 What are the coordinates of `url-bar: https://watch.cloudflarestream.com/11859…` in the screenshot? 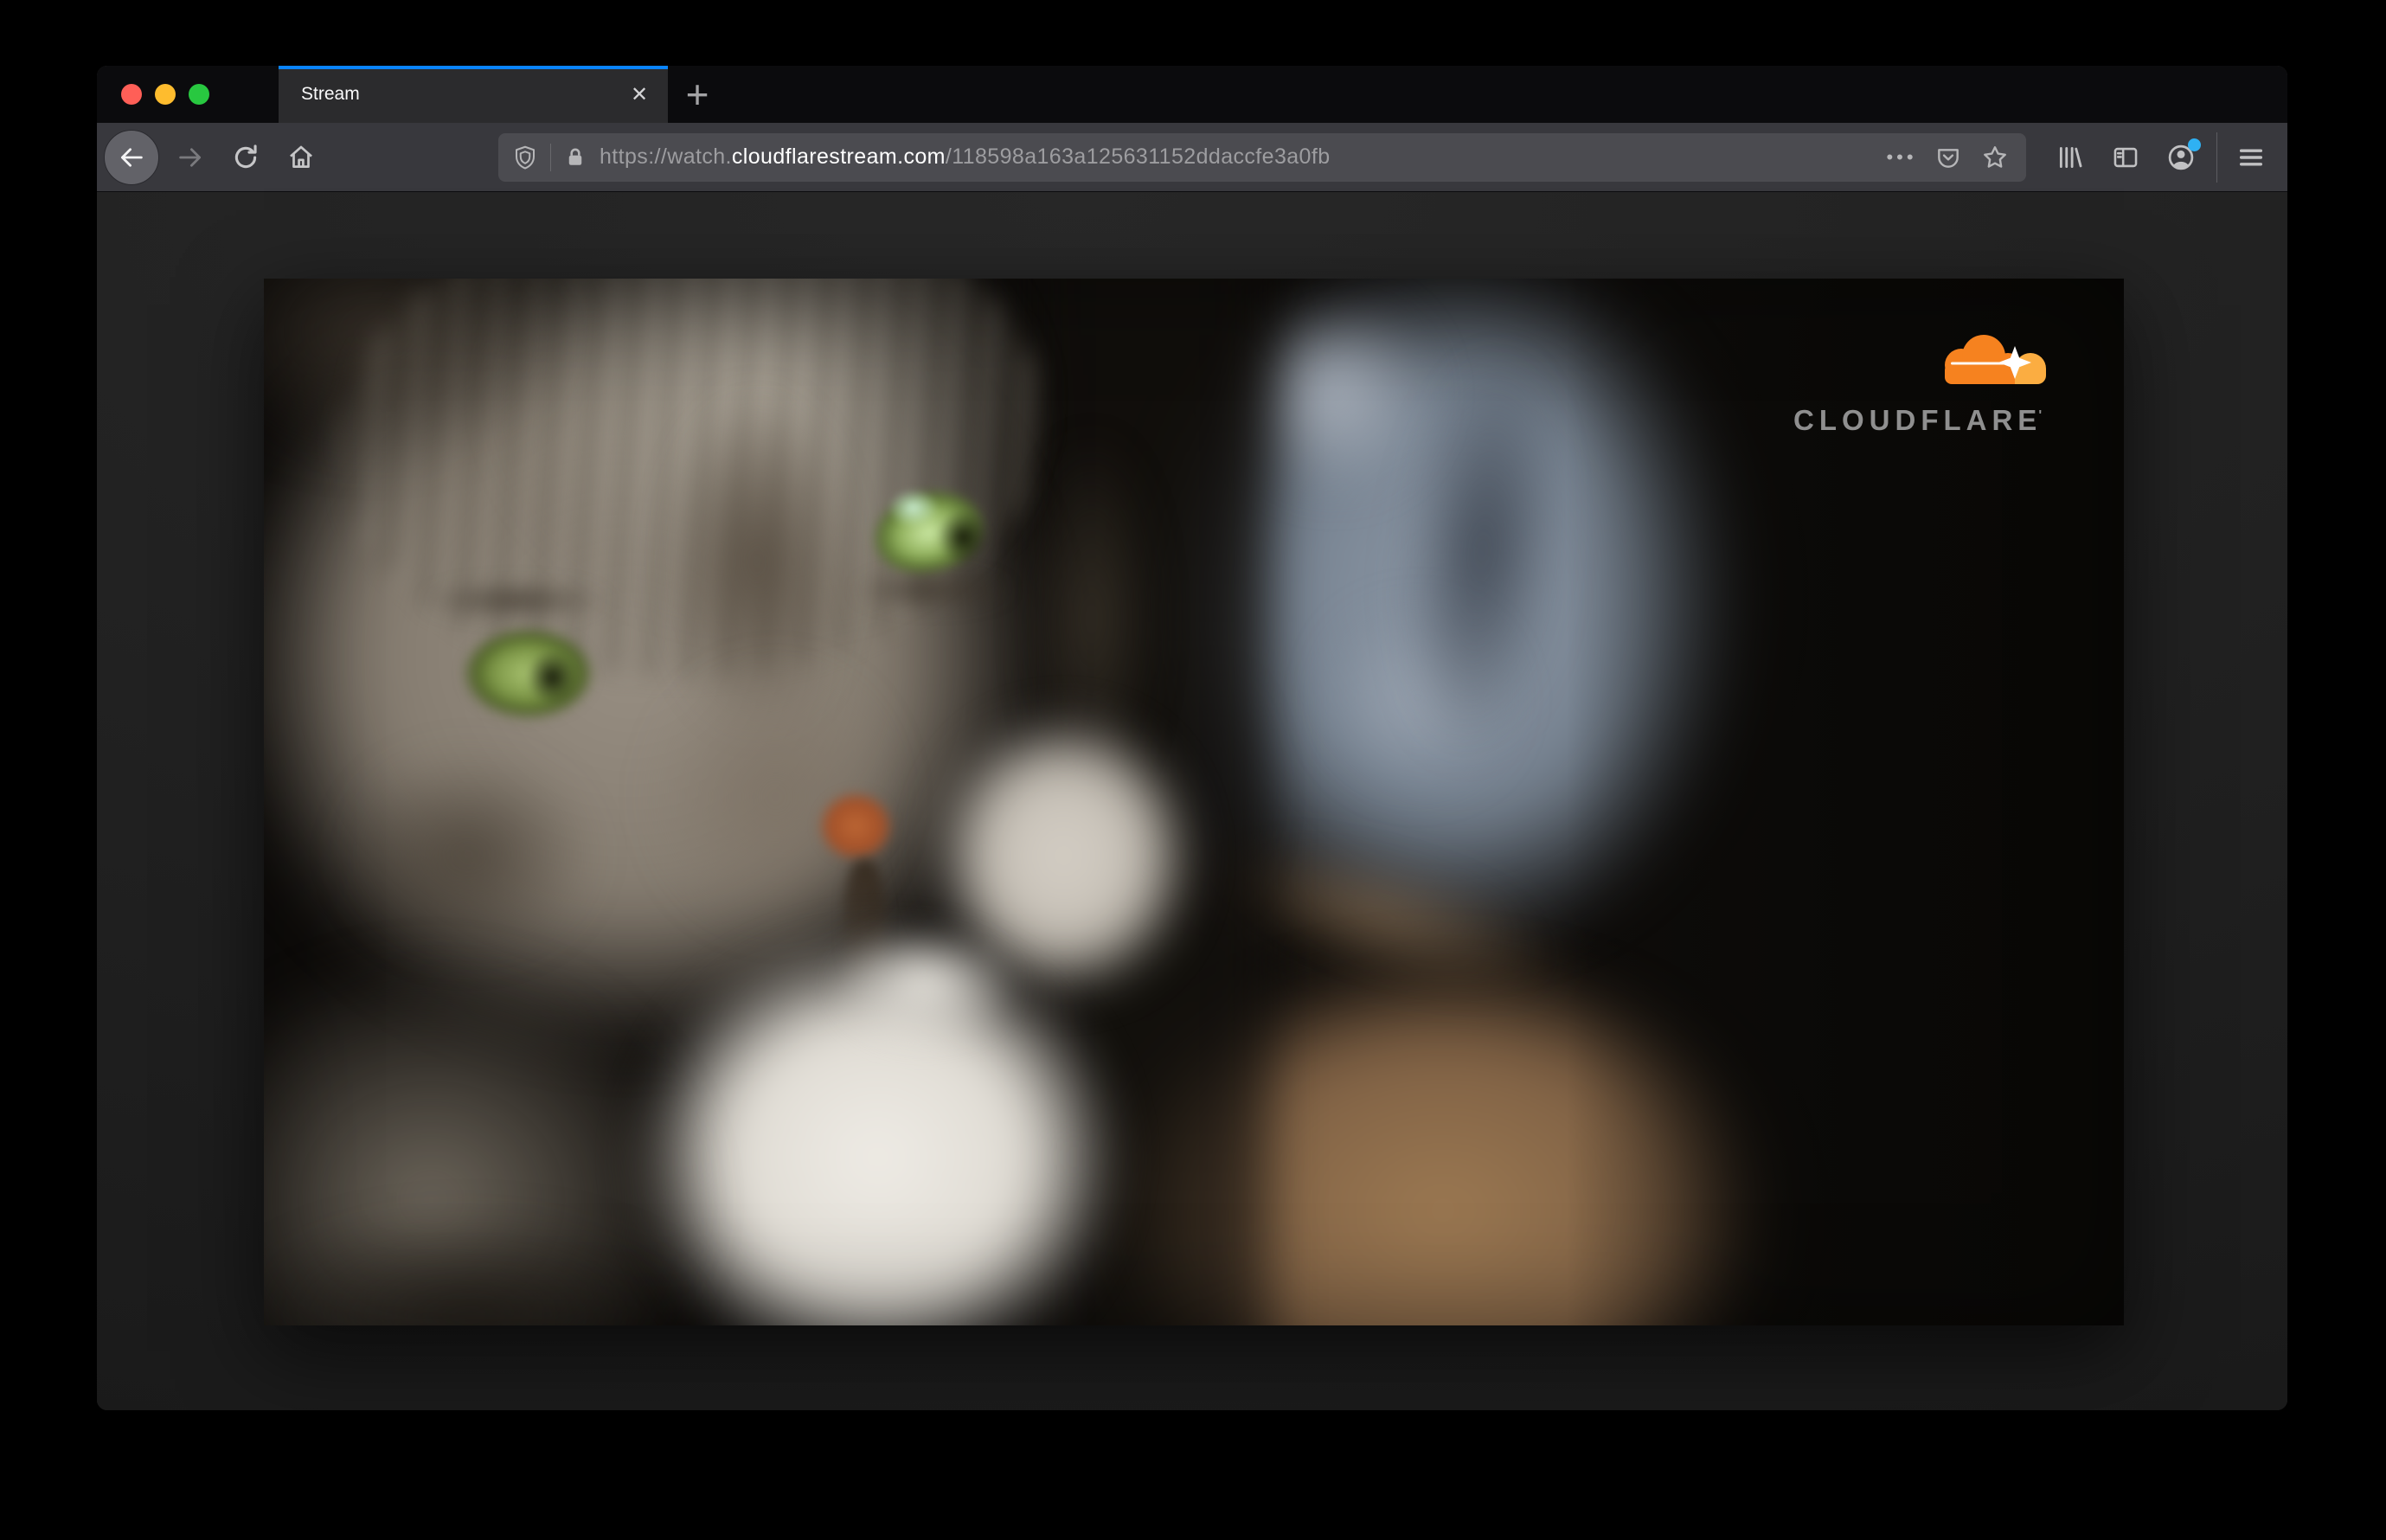 It's located at (1262, 157).